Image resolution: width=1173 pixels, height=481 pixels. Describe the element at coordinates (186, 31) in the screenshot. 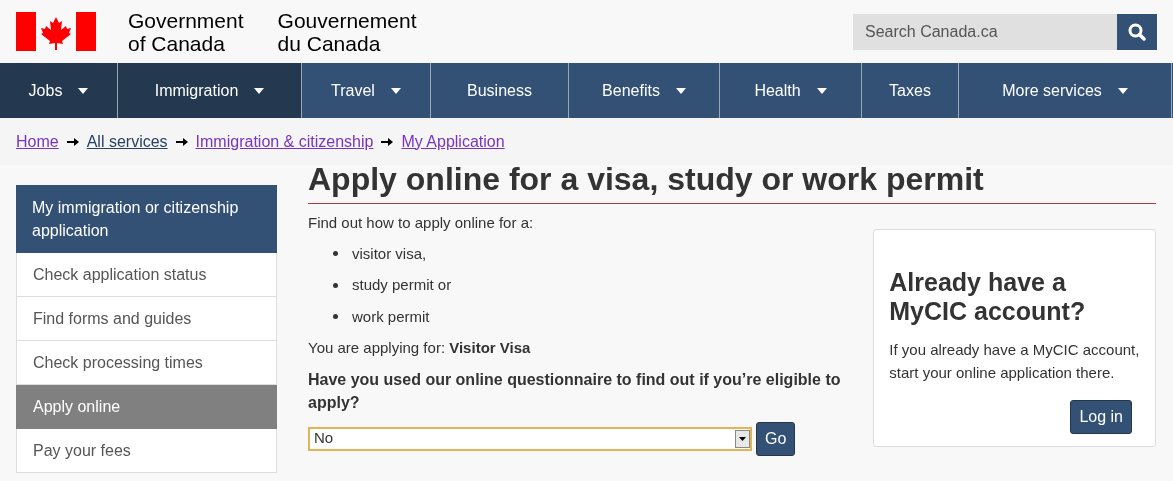

I see `government-name: Government of Canada` at that location.